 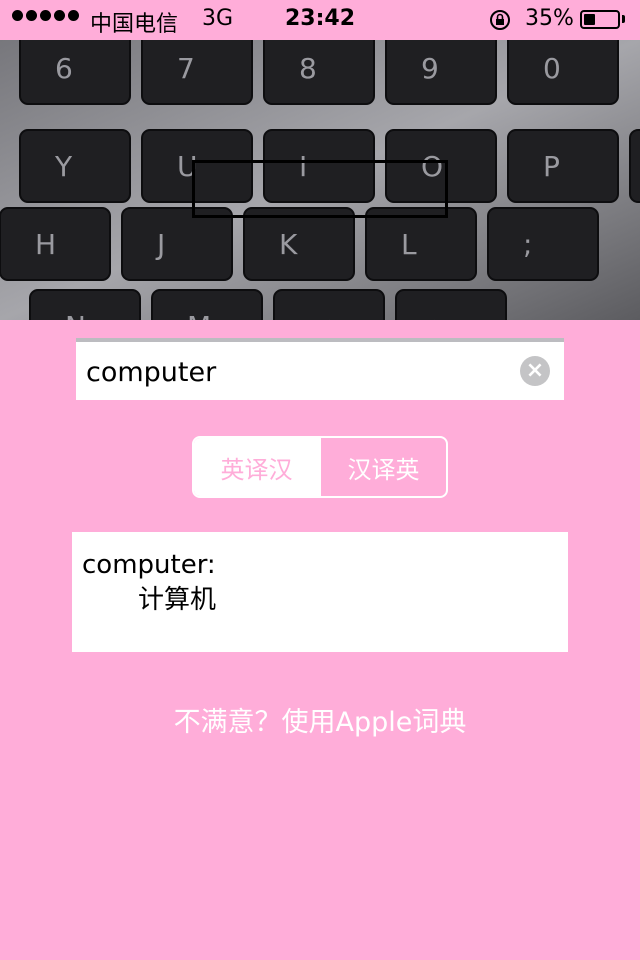 I want to click on keyboard-key-label: Y, so click(x=63, y=166).